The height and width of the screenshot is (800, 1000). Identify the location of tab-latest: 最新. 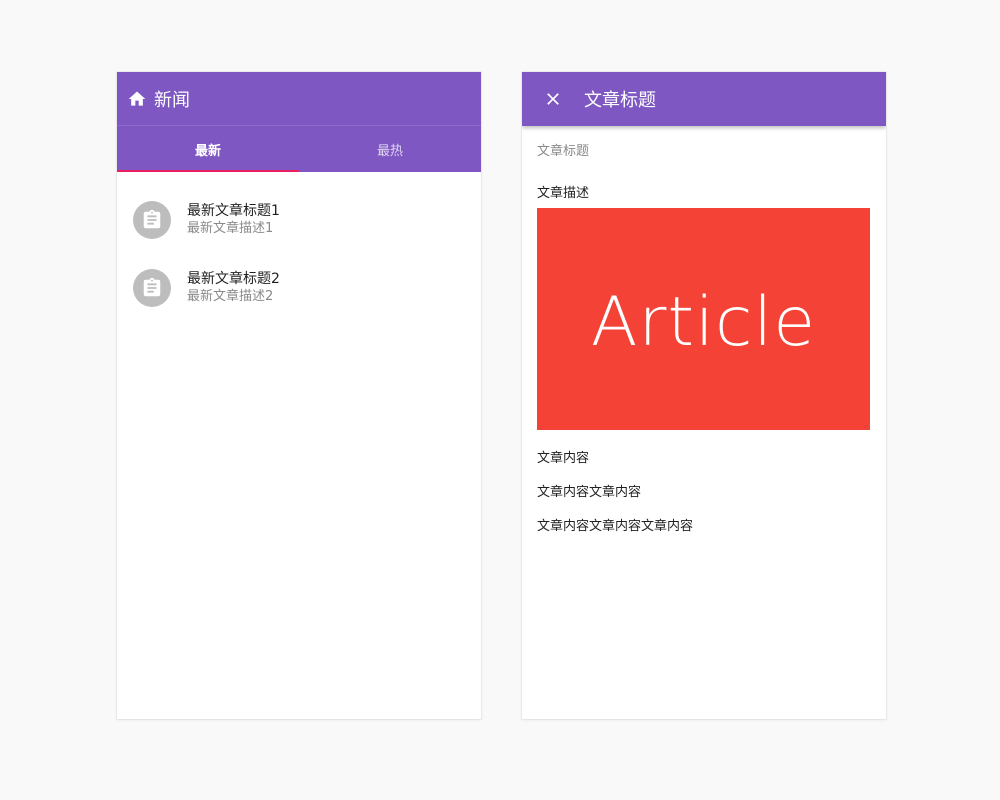
(208, 149).